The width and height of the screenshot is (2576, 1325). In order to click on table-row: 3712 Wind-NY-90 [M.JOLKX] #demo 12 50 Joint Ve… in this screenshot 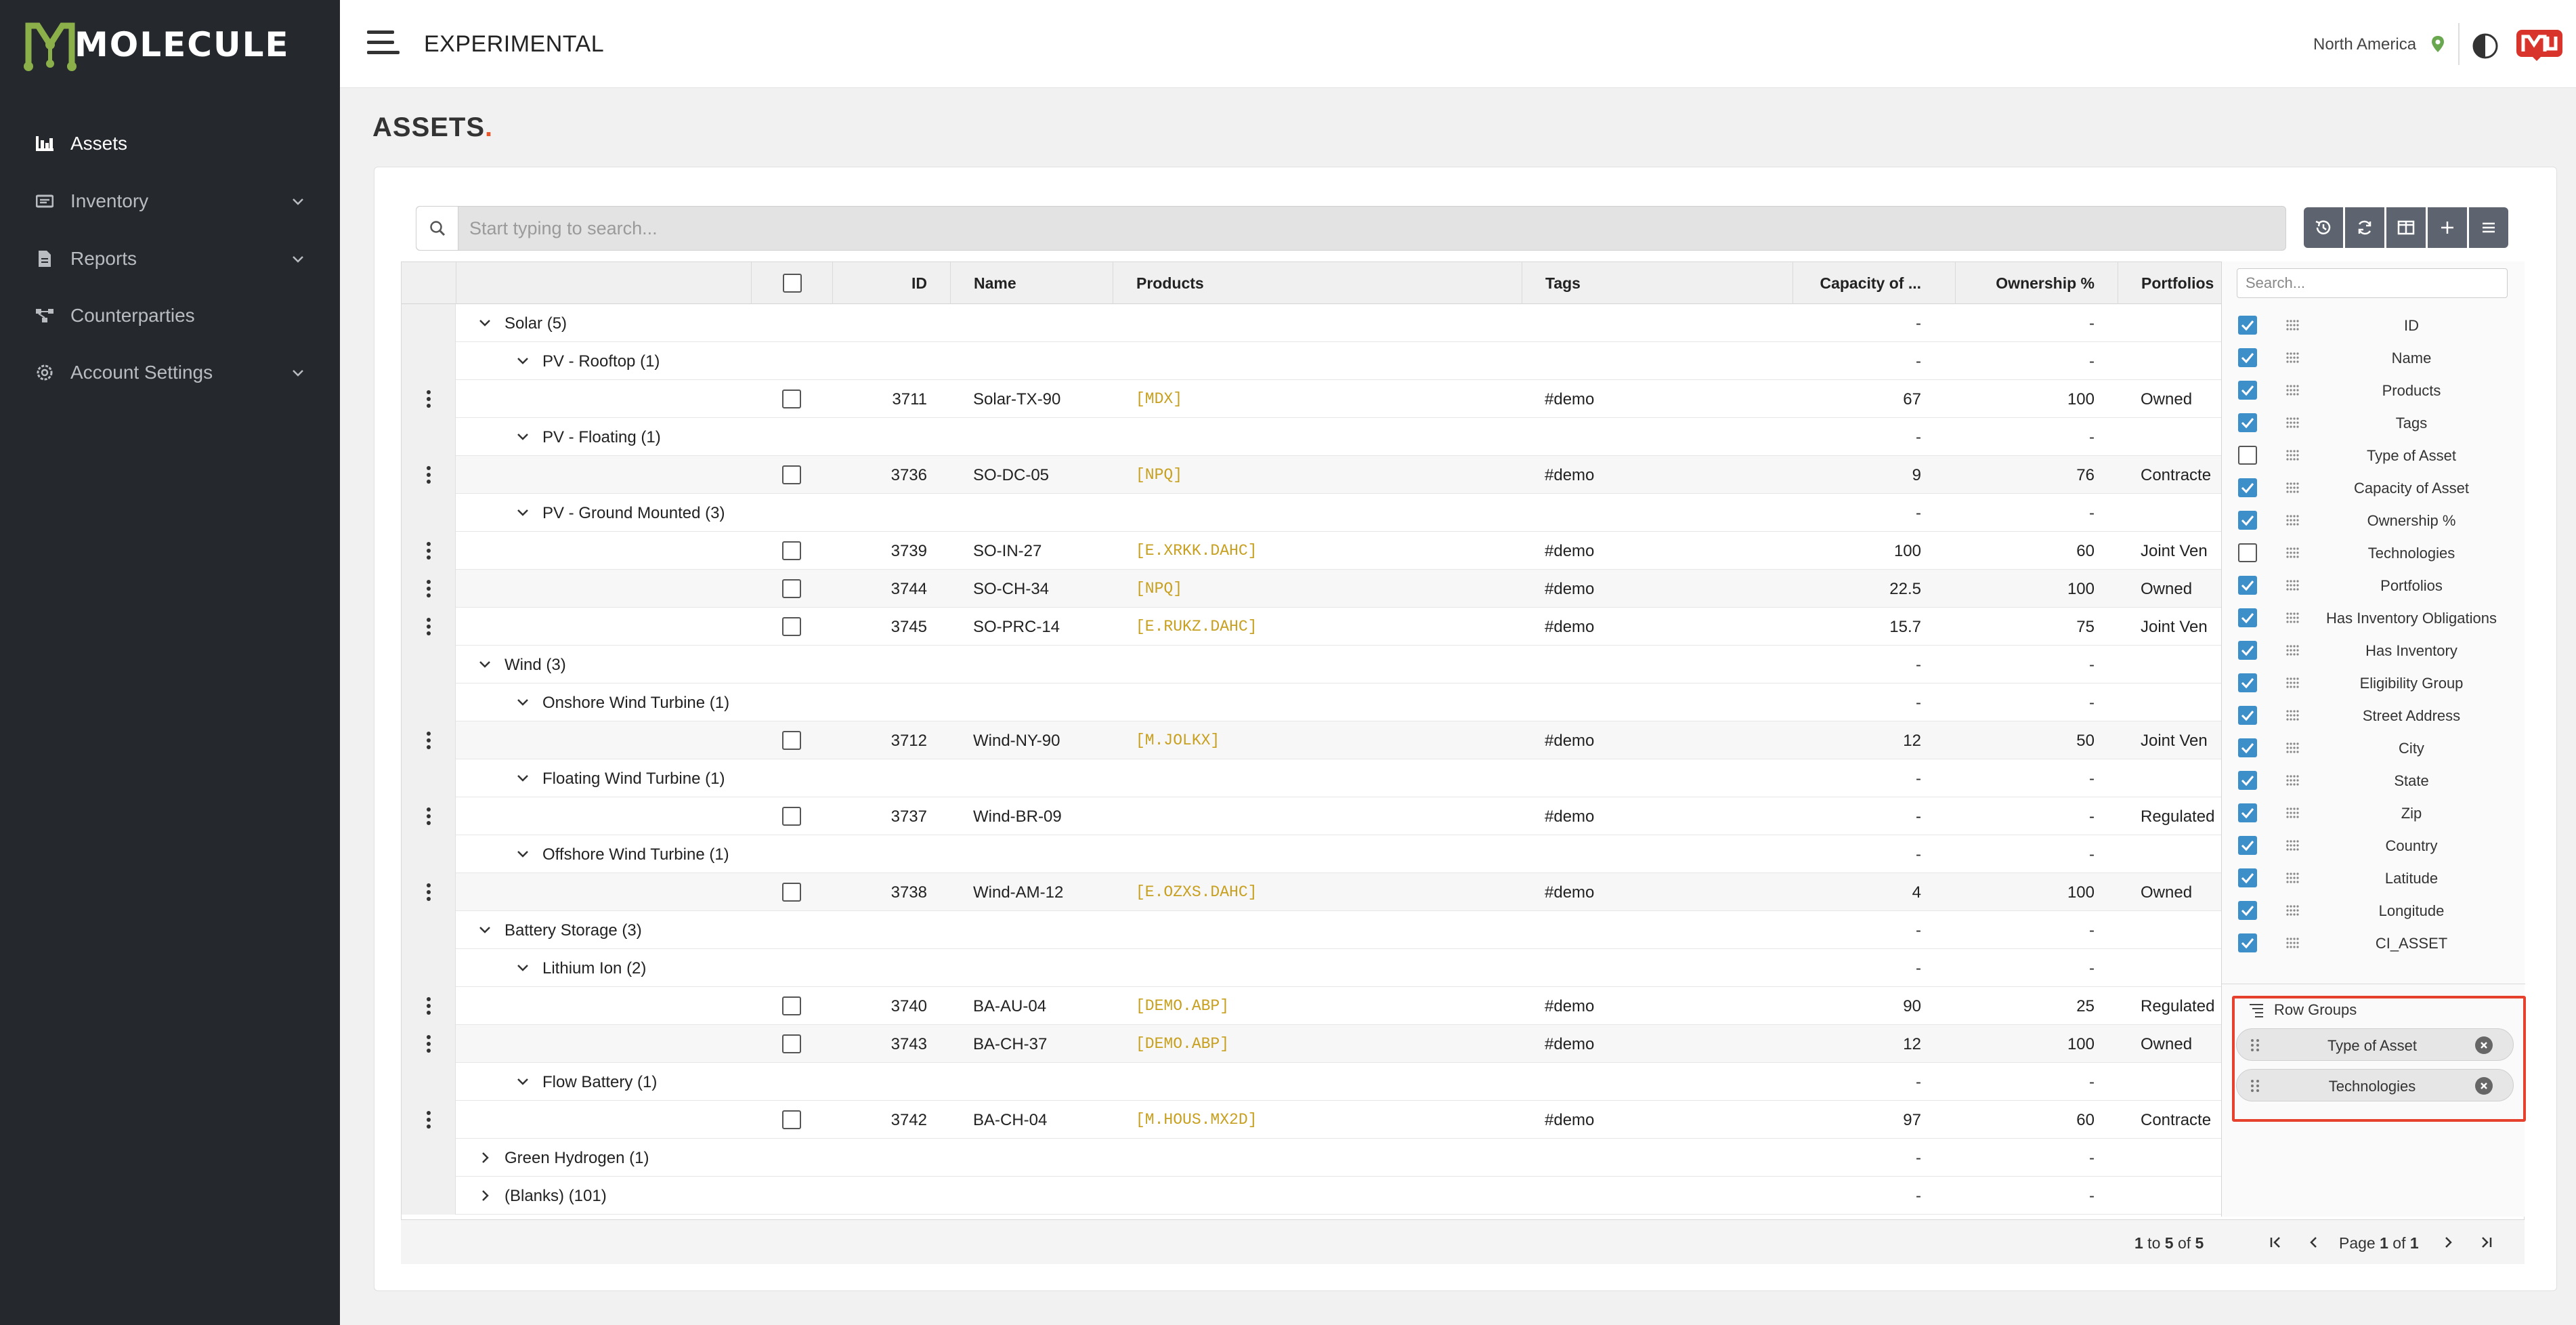, I will do `click(1312, 740)`.